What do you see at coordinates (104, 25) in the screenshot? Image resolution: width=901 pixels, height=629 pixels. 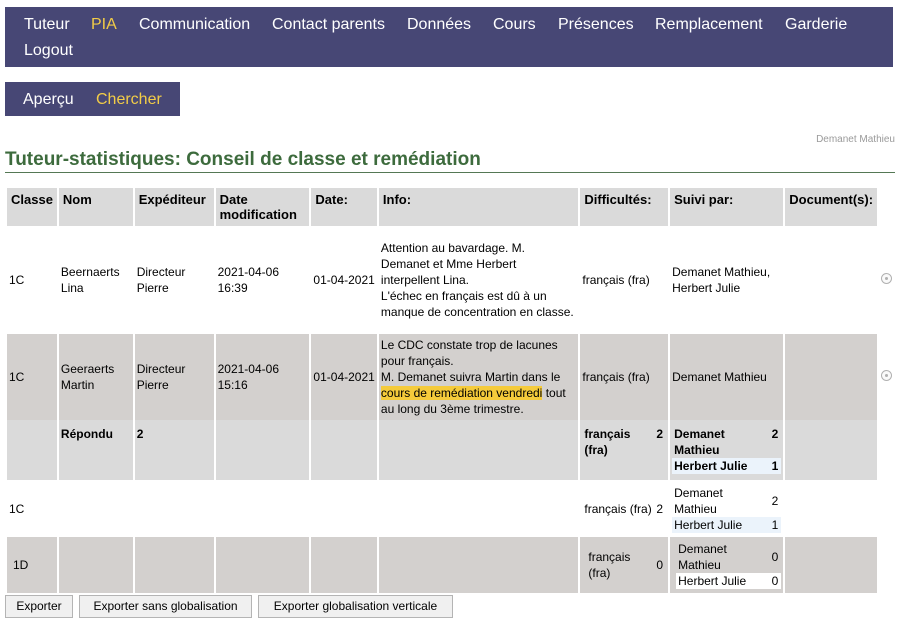 I see `nav-pia: PIA` at bounding box center [104, 25].